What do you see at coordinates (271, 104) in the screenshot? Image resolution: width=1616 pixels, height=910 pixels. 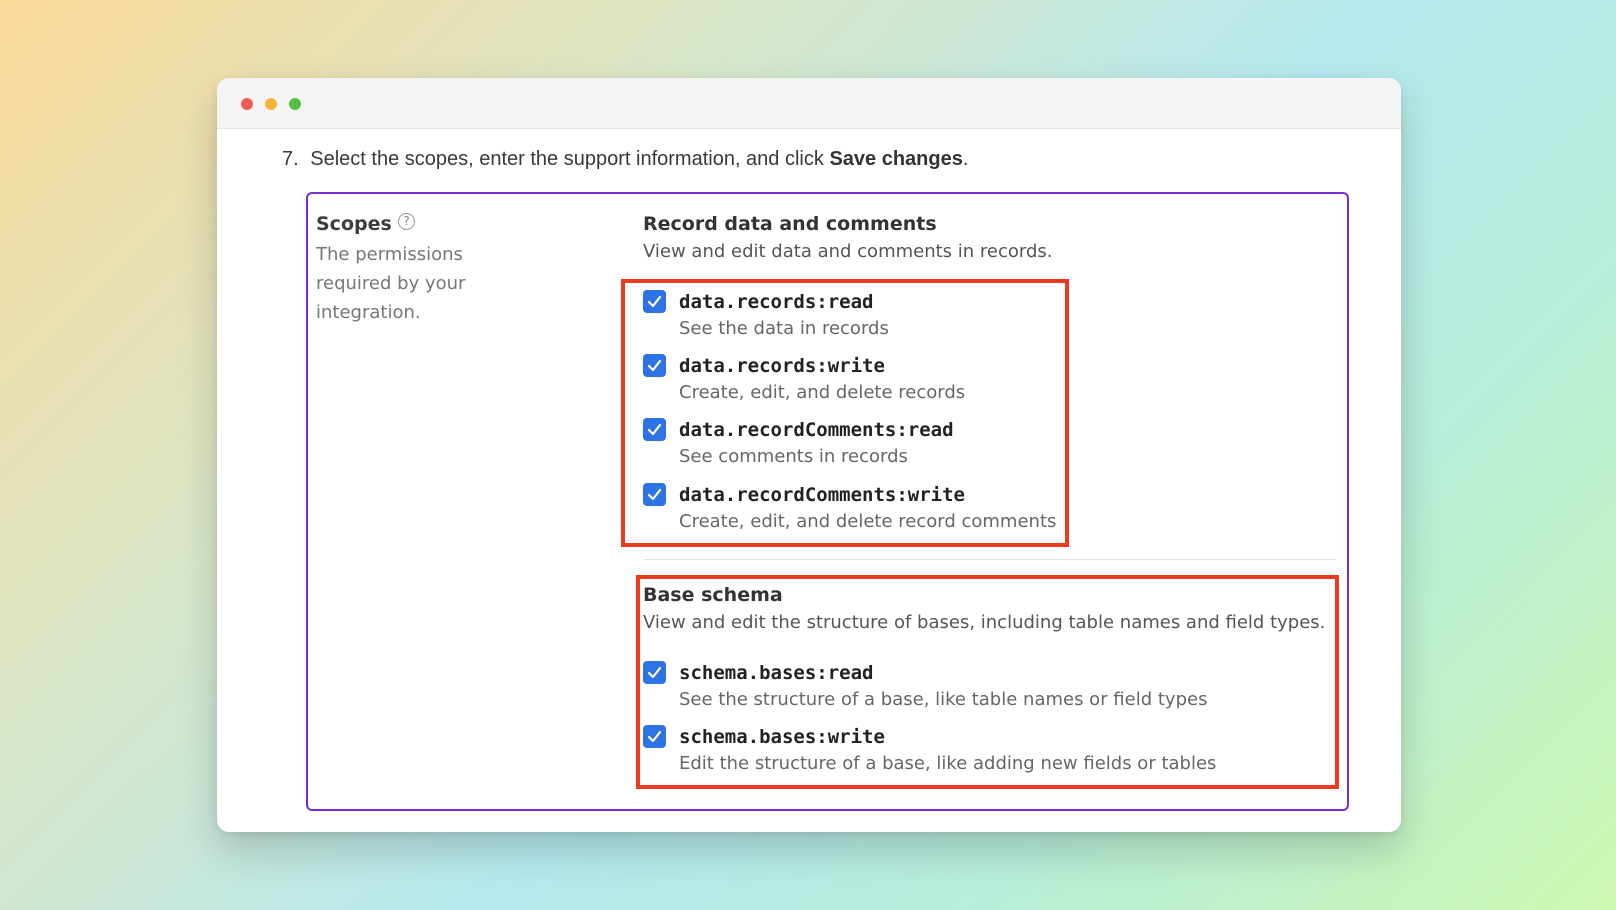 I see `minimize-window-button` at bounding box center [271, 104].